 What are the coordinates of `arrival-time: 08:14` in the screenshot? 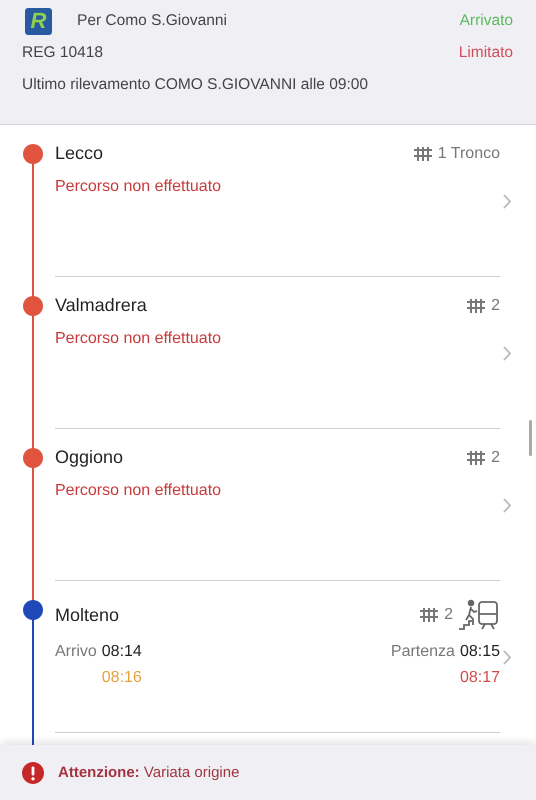 It's located at (122, 652).